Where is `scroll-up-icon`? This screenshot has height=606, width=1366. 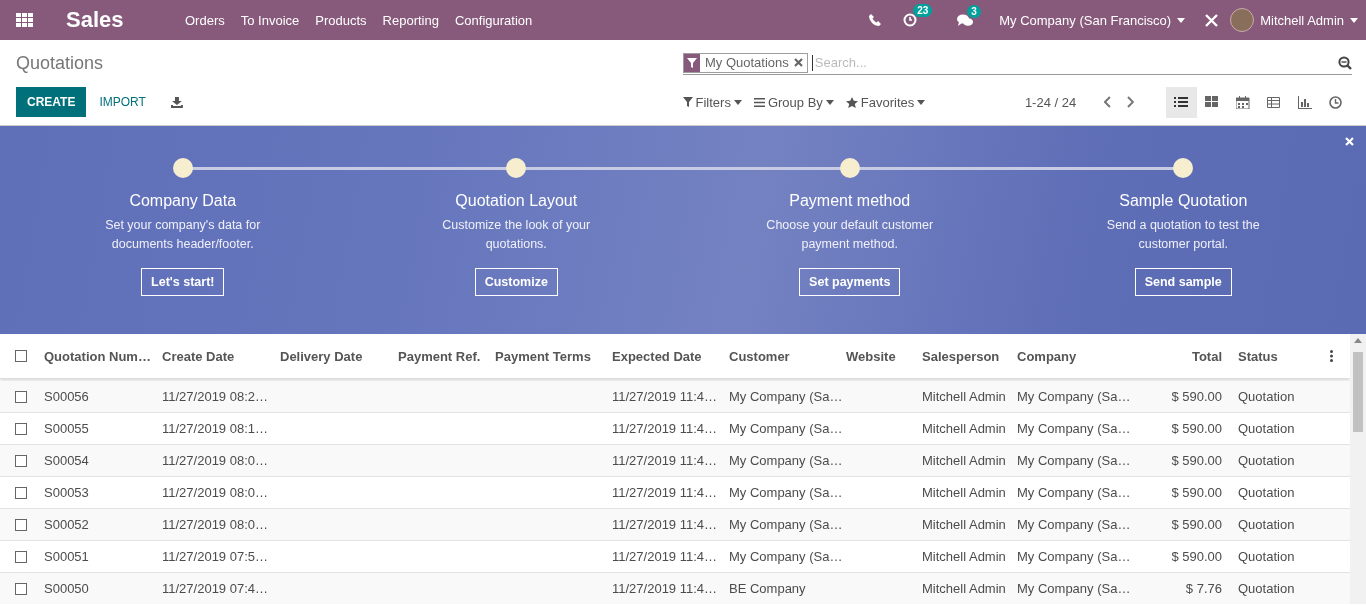 scroll-up-icon is located at coordinates (1358, 340).